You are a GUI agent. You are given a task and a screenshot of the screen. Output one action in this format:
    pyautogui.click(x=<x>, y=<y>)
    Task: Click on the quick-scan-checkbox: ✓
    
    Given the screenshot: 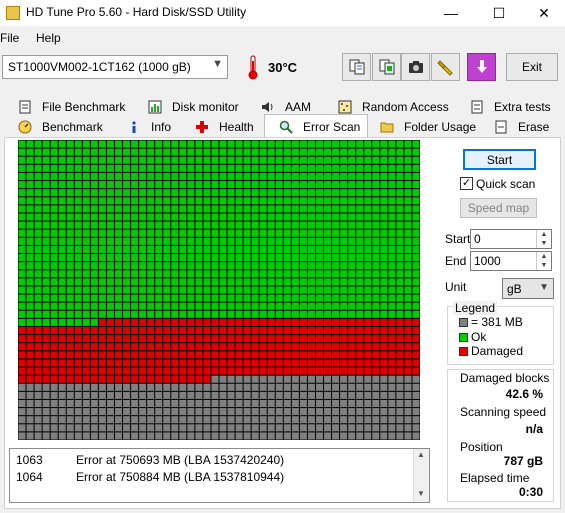 What is the action you would take?
    pyautogui.click(x=466, y=183)
    